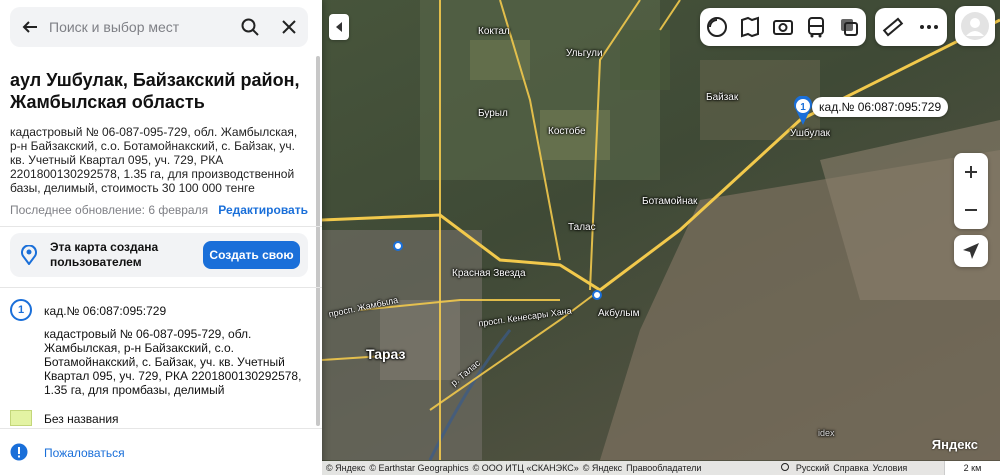 The width and height of the screenshot is (1000, 475). I want to click on minus-icon, so click(971, 210).